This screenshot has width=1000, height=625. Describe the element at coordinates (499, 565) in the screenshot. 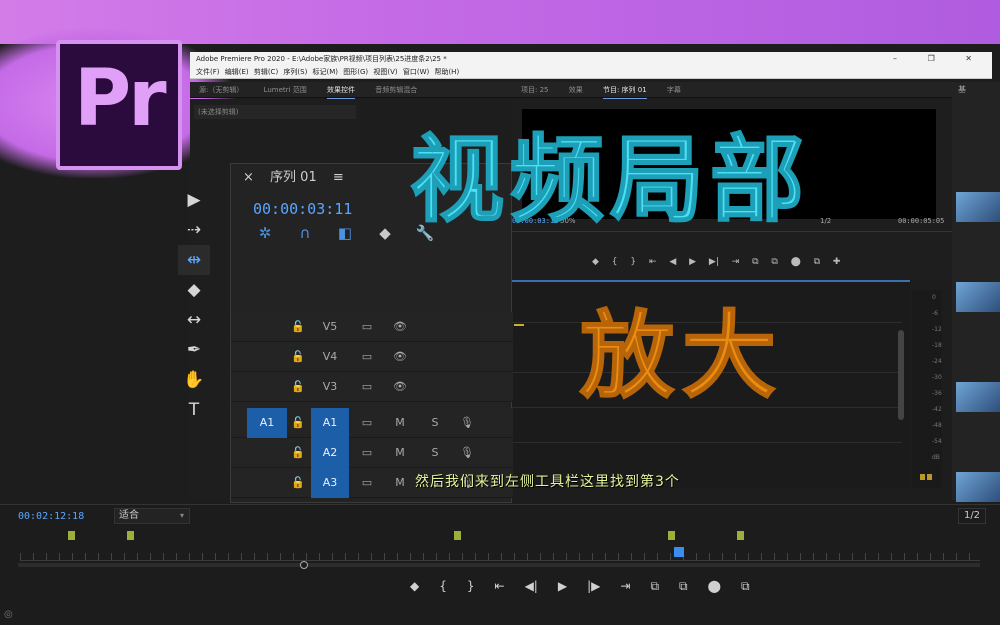

I see `zoom-scrollbar` at that location.